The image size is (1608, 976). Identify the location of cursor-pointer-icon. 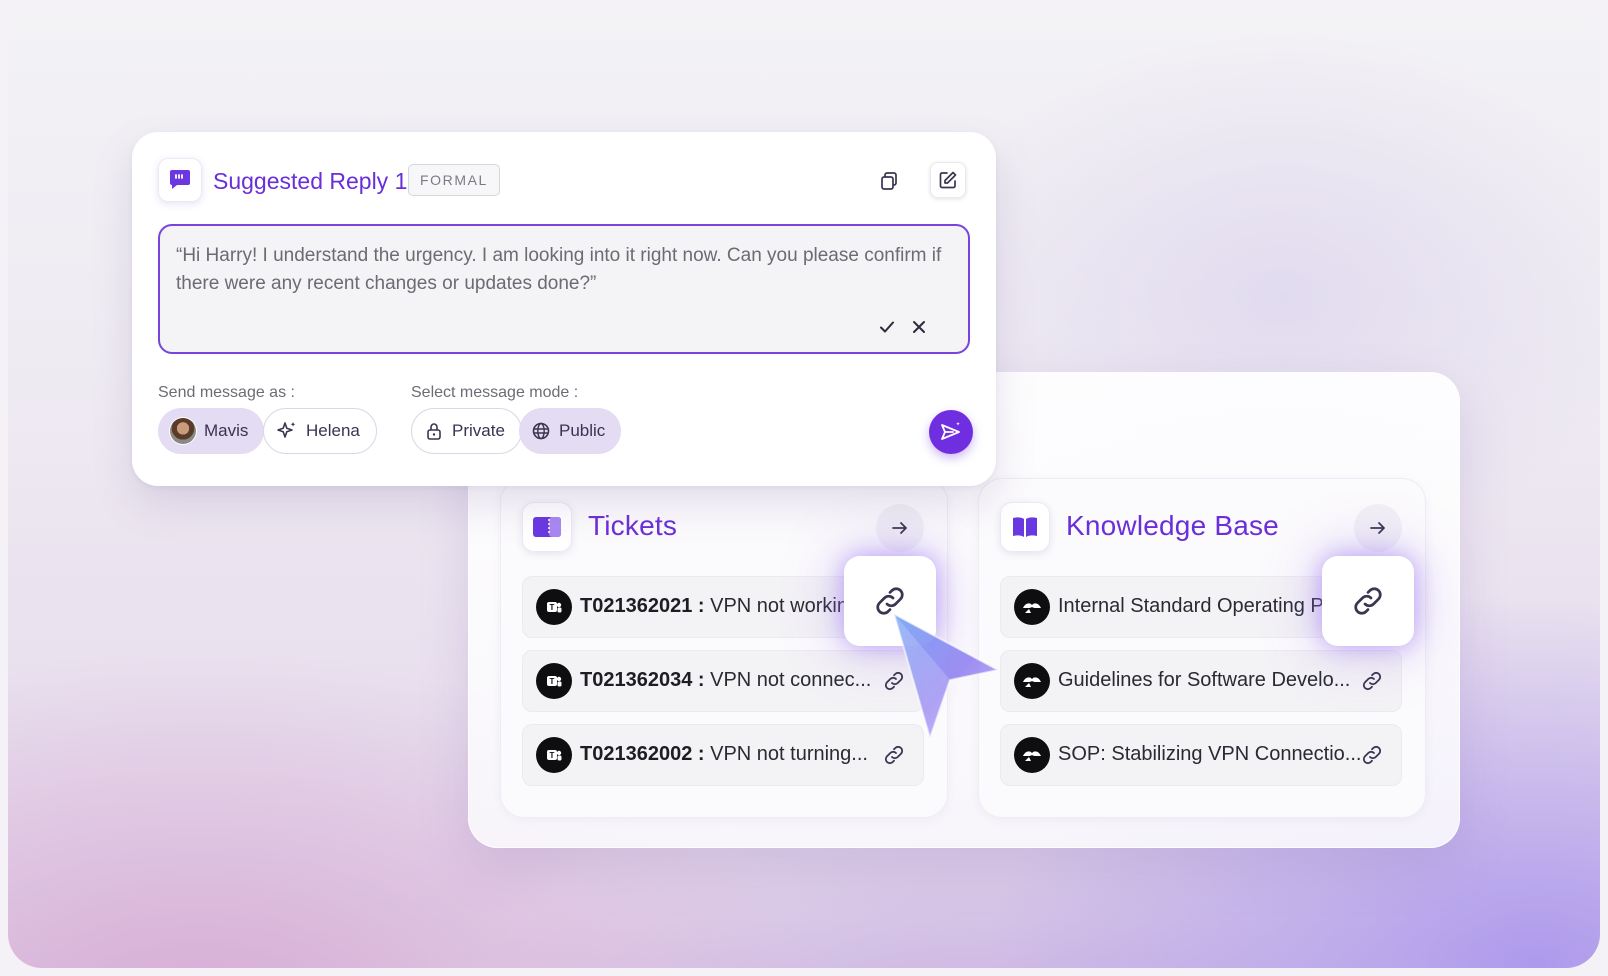
(946, 676).